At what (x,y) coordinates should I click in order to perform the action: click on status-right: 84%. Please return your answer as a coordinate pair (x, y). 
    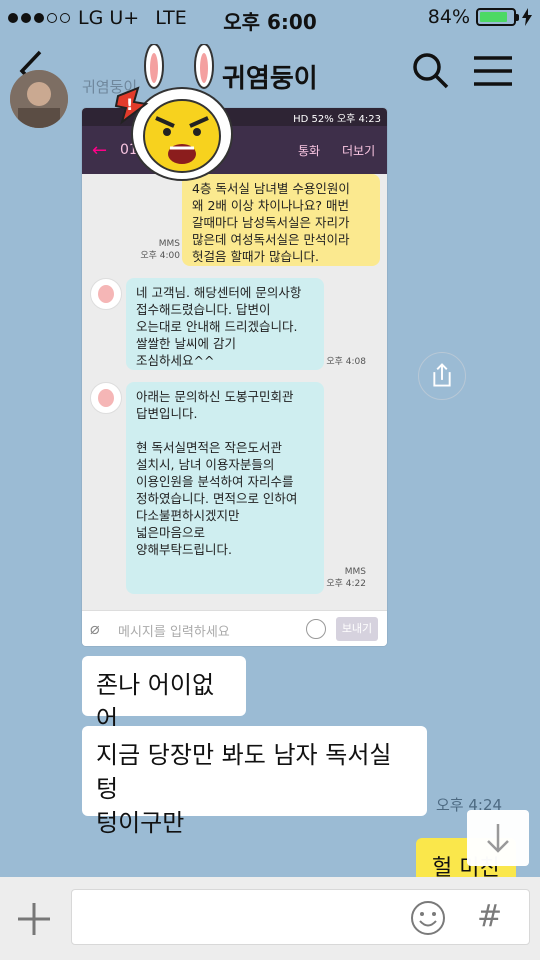
    Looking at the image, I should click on (480, 17).